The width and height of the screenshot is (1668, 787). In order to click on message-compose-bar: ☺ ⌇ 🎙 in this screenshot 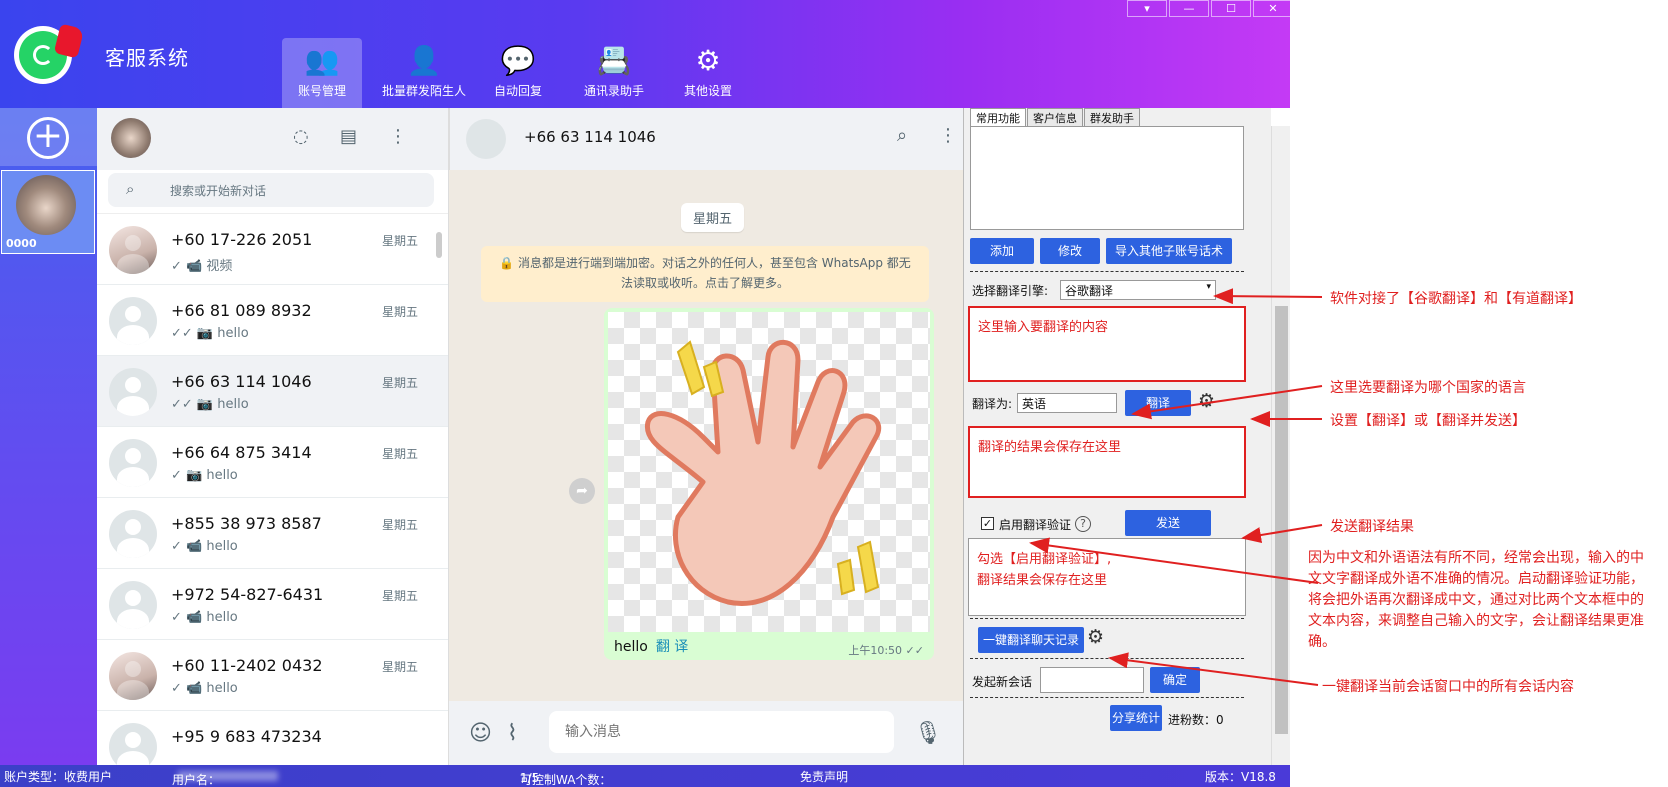, I will do `click(706, 733)`.